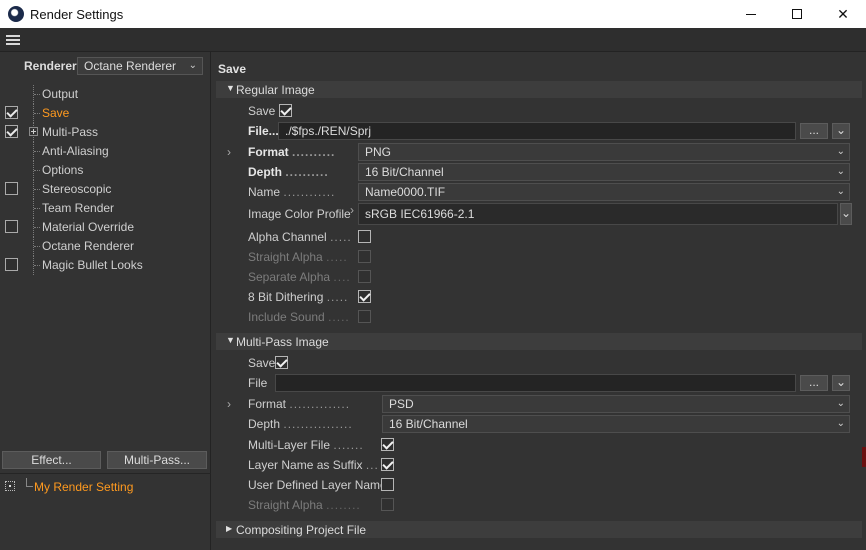  Describe the element at coordinates (60, 94) in the screenshot. I see `tree-item-label: Output` at that location.